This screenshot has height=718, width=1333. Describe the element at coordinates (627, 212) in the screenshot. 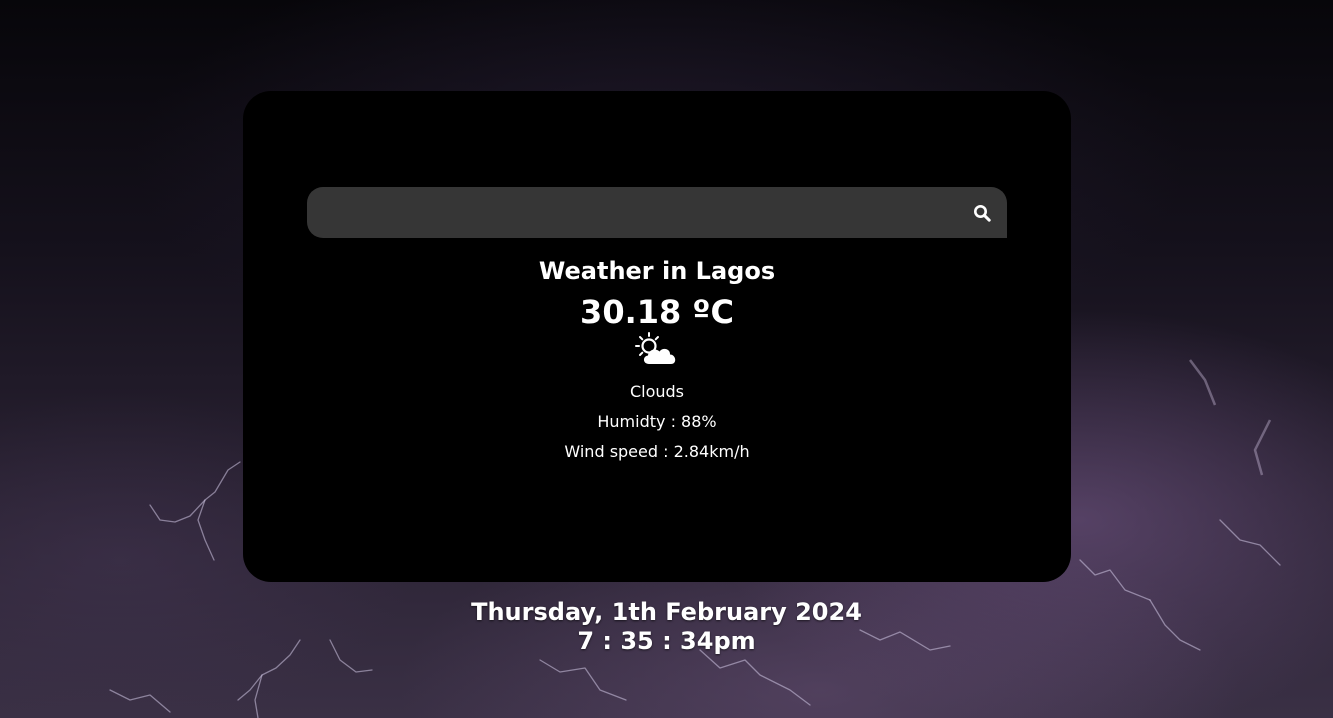

I see `search-input` at that location.